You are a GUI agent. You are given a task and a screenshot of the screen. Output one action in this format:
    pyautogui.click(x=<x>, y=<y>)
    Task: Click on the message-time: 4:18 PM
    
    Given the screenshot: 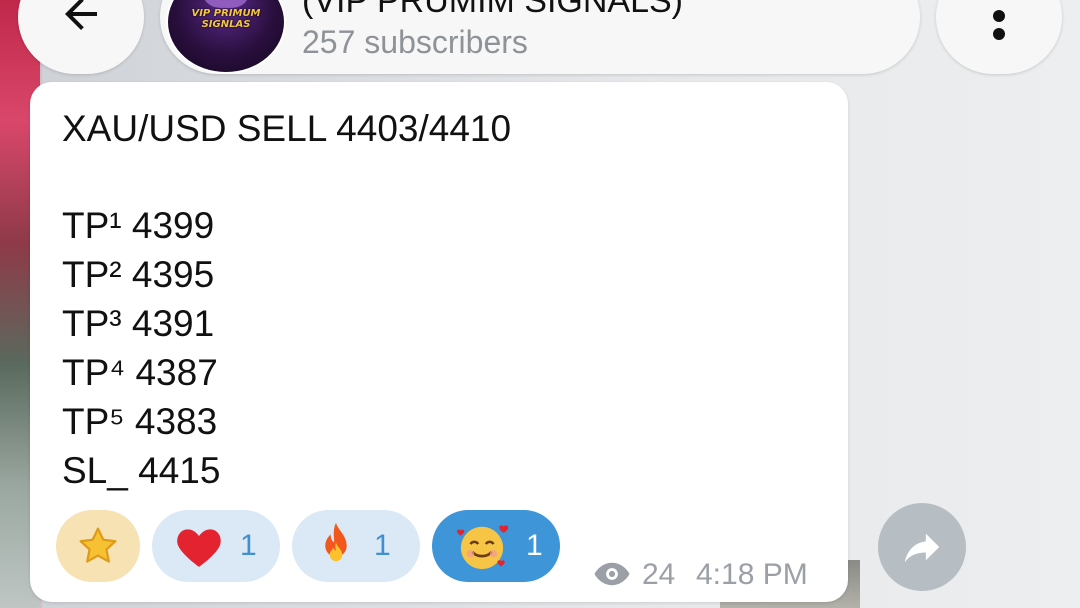 What is the action you would take?
    pyautogui.click(x=752, y=574)
    